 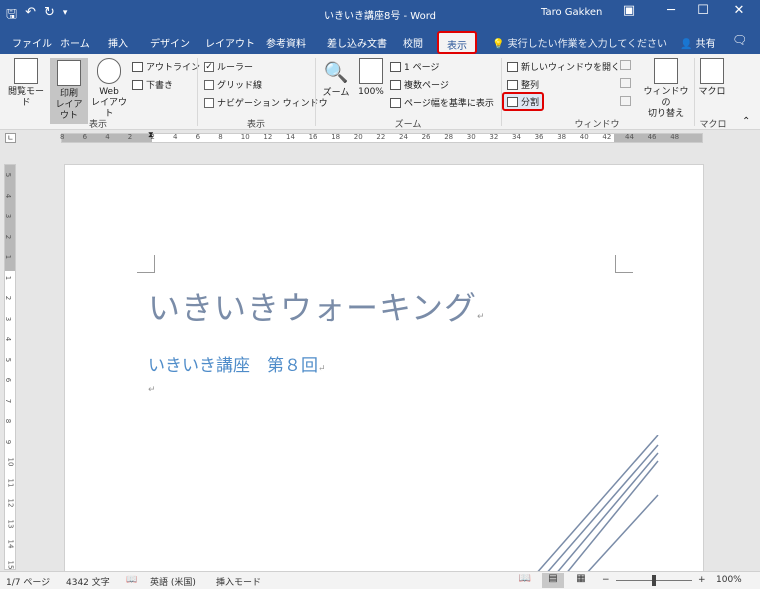 What do you see at coordinates (403, 137) in the screenshot?
I see `ruler-number: 24` at bounding box center [403, 137].